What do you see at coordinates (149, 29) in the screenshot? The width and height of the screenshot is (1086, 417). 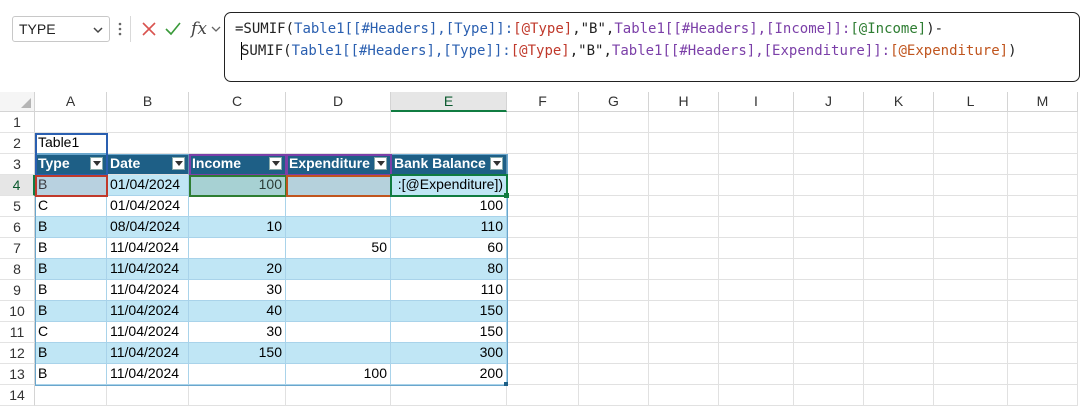 I see `cancel-icon` at bounding box center [149, 29].